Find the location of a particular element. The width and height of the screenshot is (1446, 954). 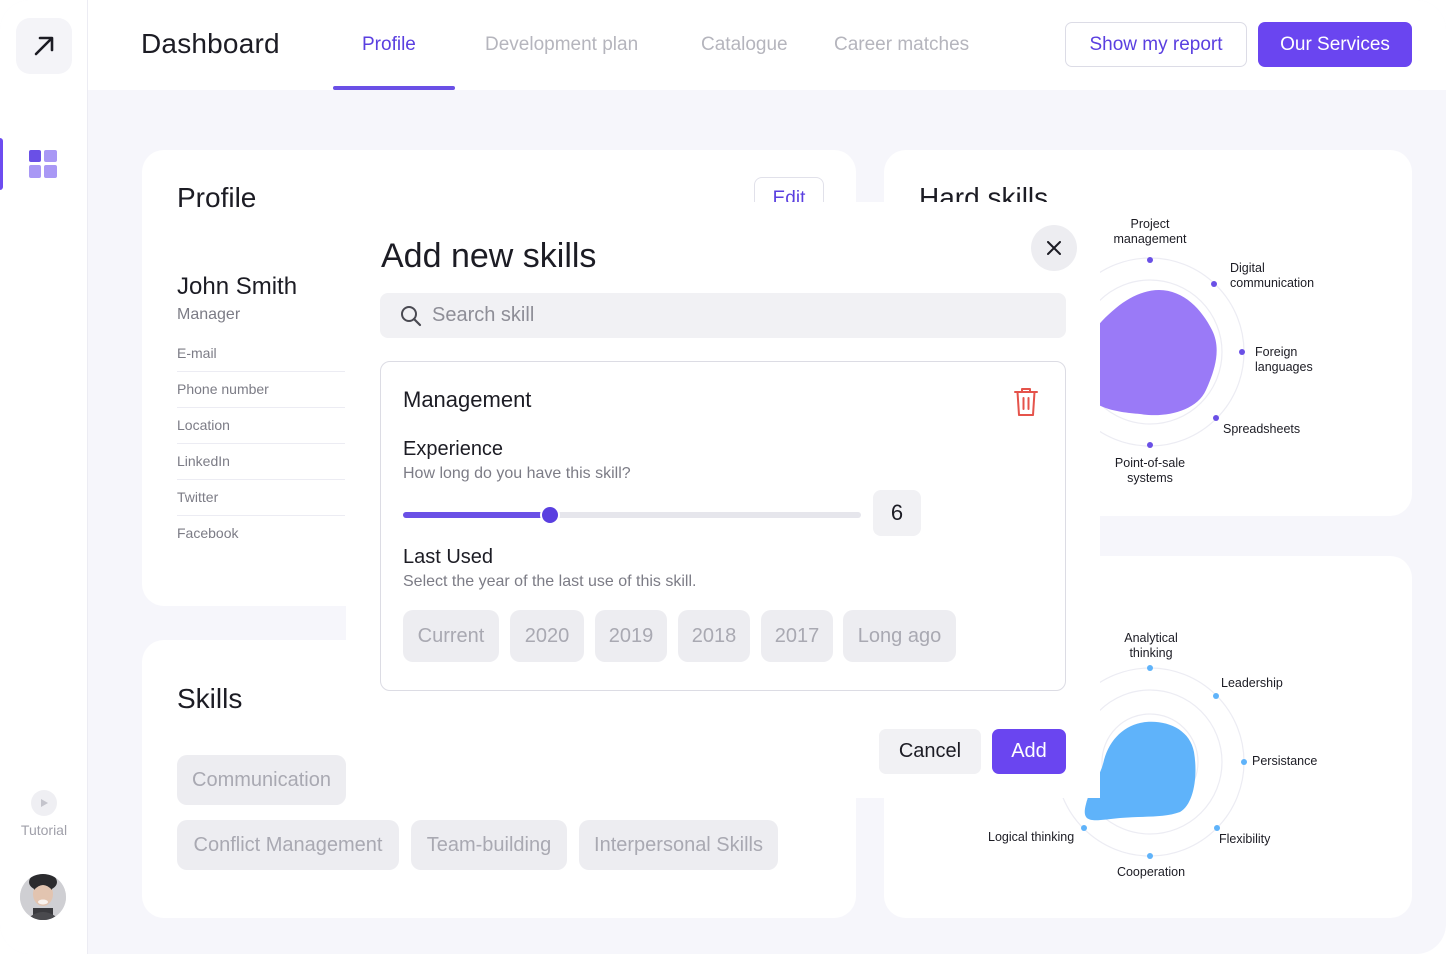

radar-label: Flexibility is located at coordinates (1245, 839).